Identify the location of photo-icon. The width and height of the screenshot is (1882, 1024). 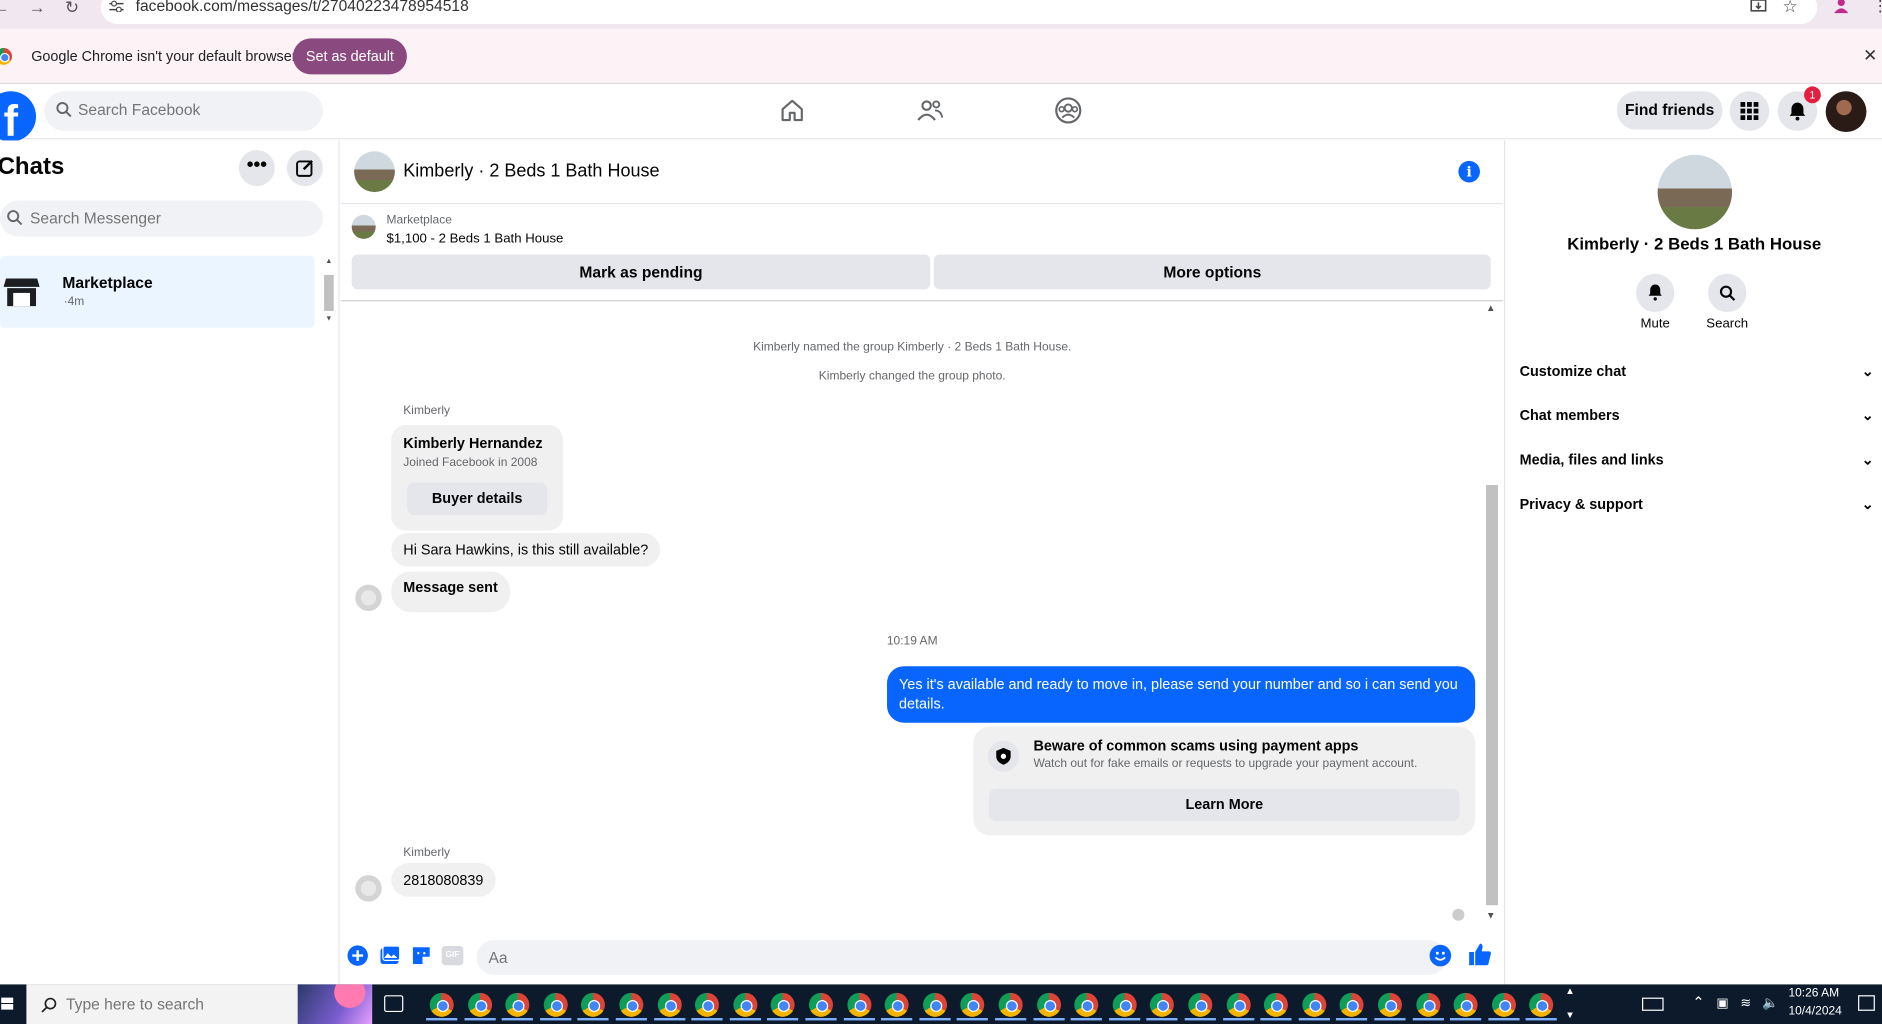
(390, 956).